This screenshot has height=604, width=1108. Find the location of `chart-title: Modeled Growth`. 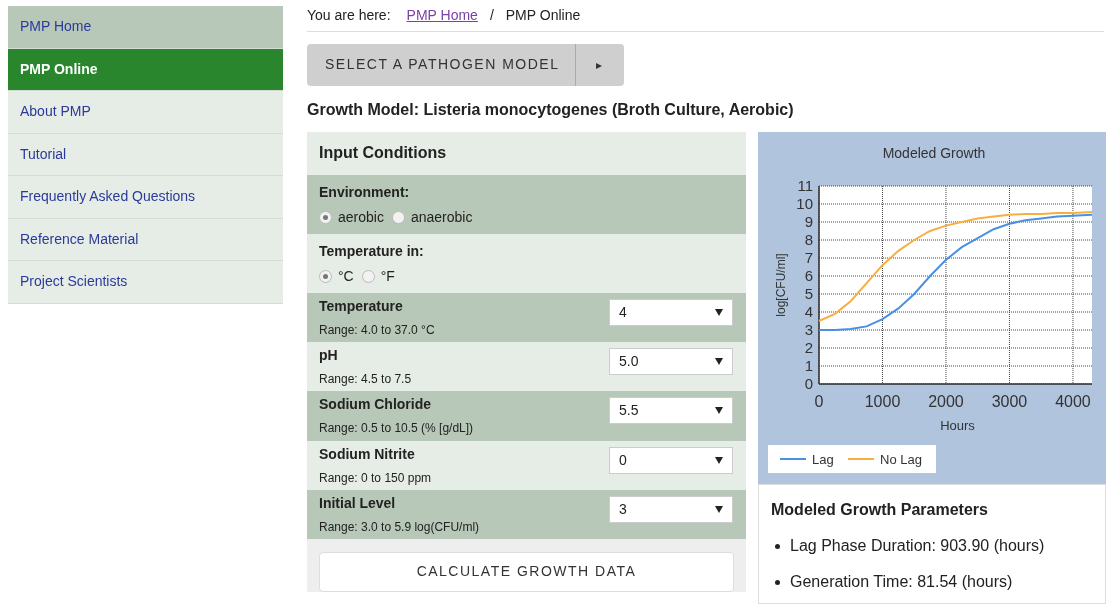

chart-title: Modeled Growth is located at coordinates (934, 153).